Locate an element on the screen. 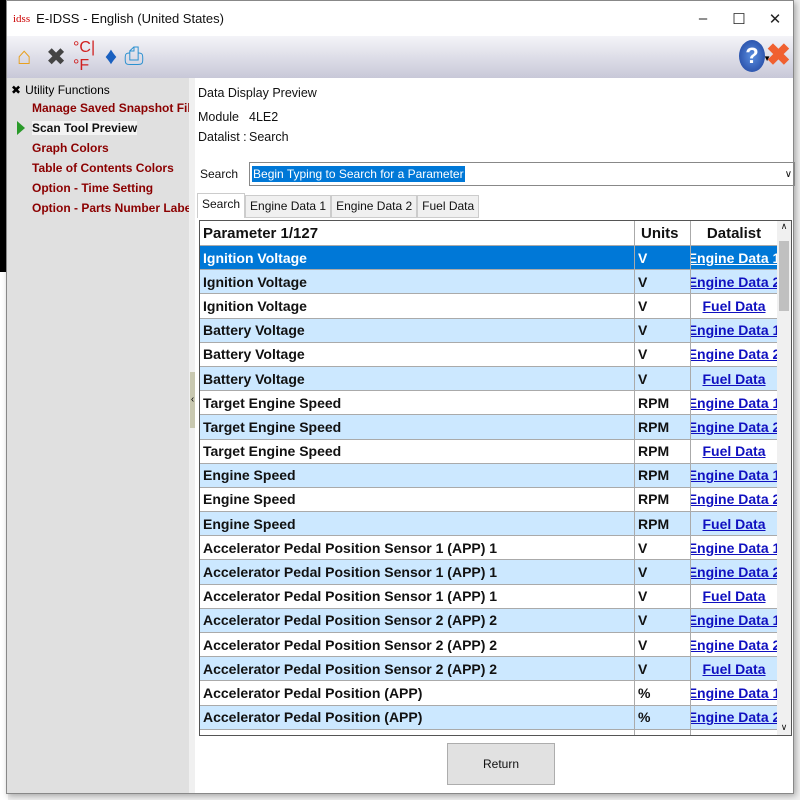 This screenshot has width=800, height=800. sidebar-item: Scan Tool Preview is located at coordinates (98, 128).